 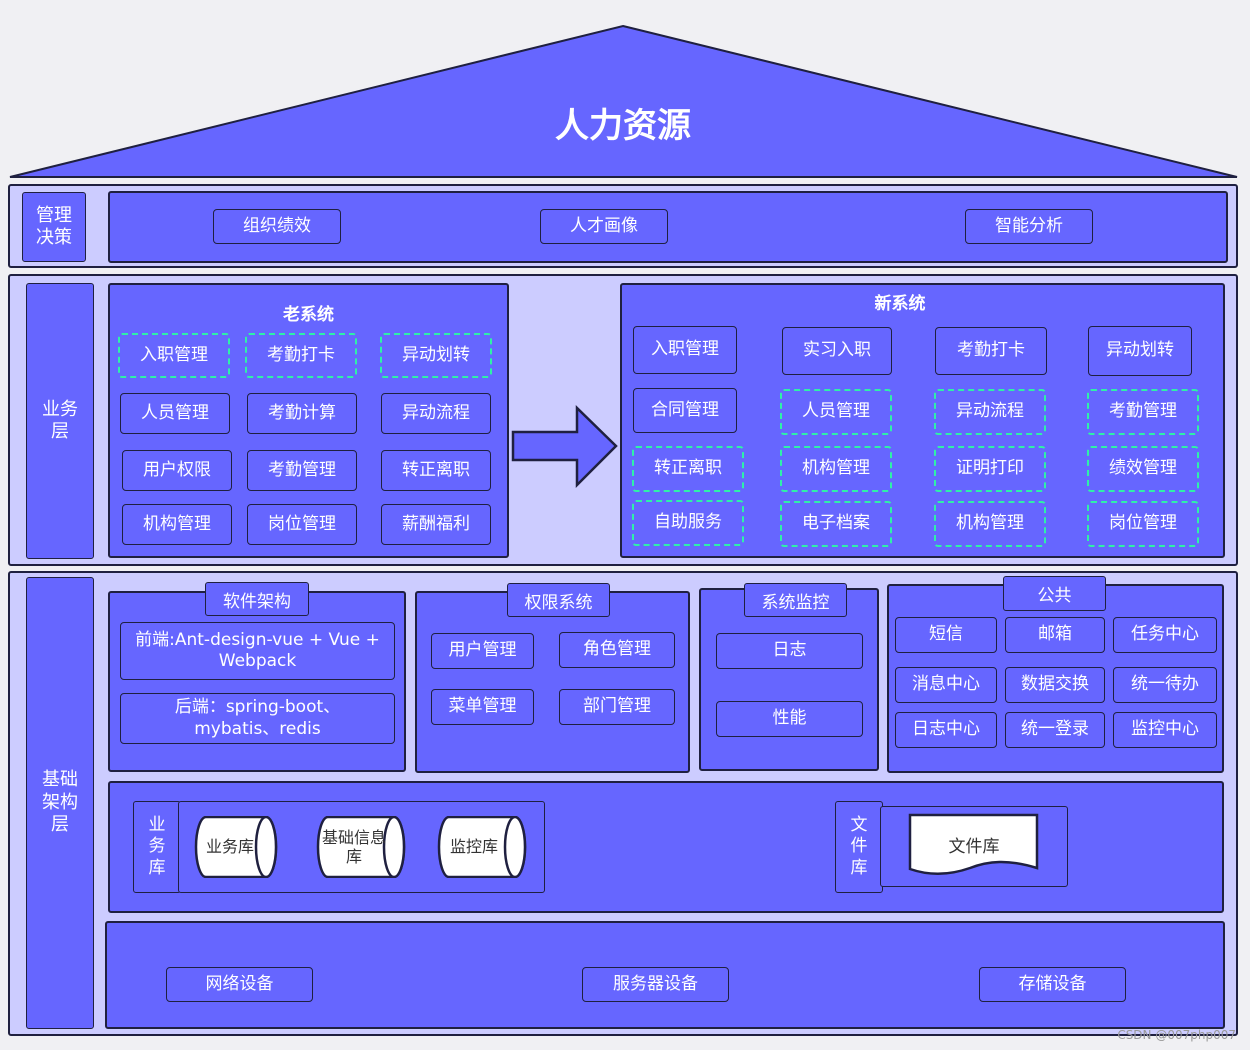 I want to click on monitor-db: 监控库, so click(x=482, y=847).